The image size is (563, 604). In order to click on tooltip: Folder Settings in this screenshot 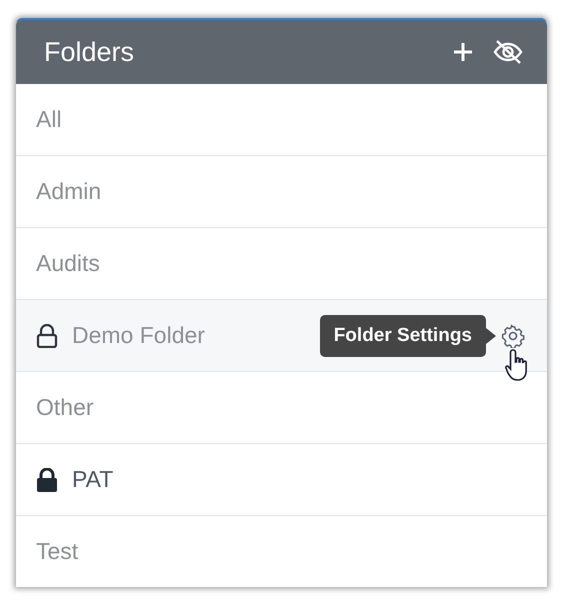, I will do `click(403, 335)`.